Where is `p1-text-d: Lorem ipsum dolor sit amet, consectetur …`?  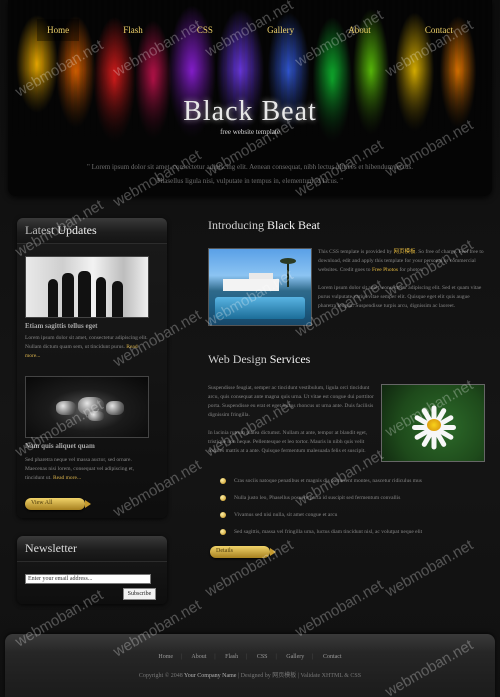 p1-text-d: Lorem ipsum dolor sit amet, consectetur … is located at coordinates (400, 297).